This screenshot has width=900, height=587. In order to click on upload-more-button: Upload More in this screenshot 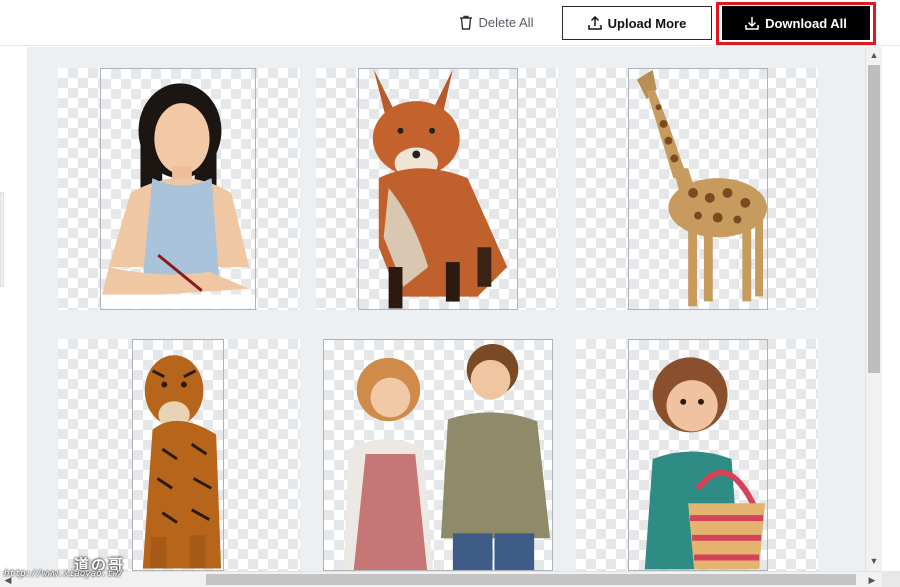, I will do `click(637, 23)`.